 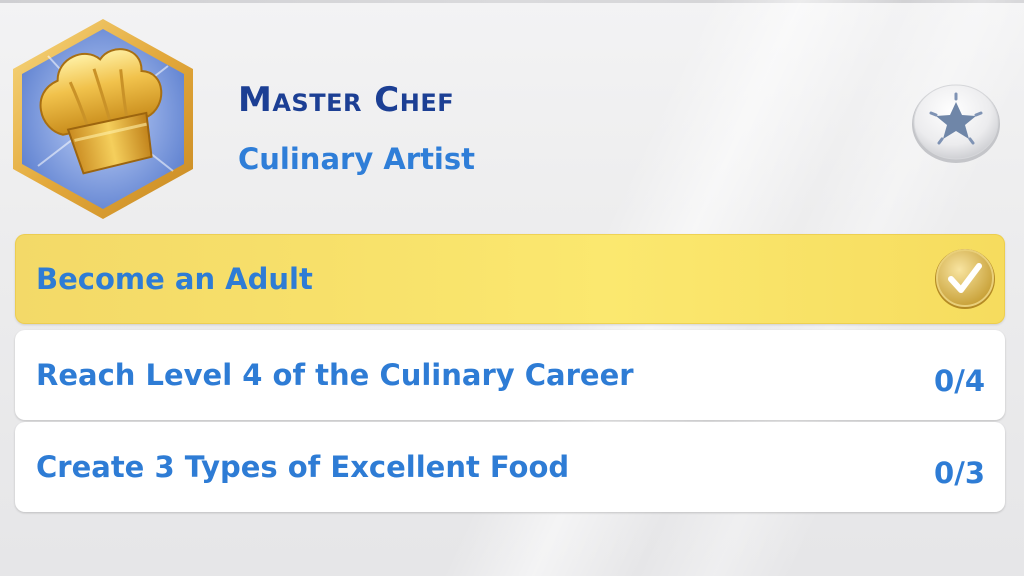 I want to click on aspiration-title: Master Chef, so click(x=346, y=100).